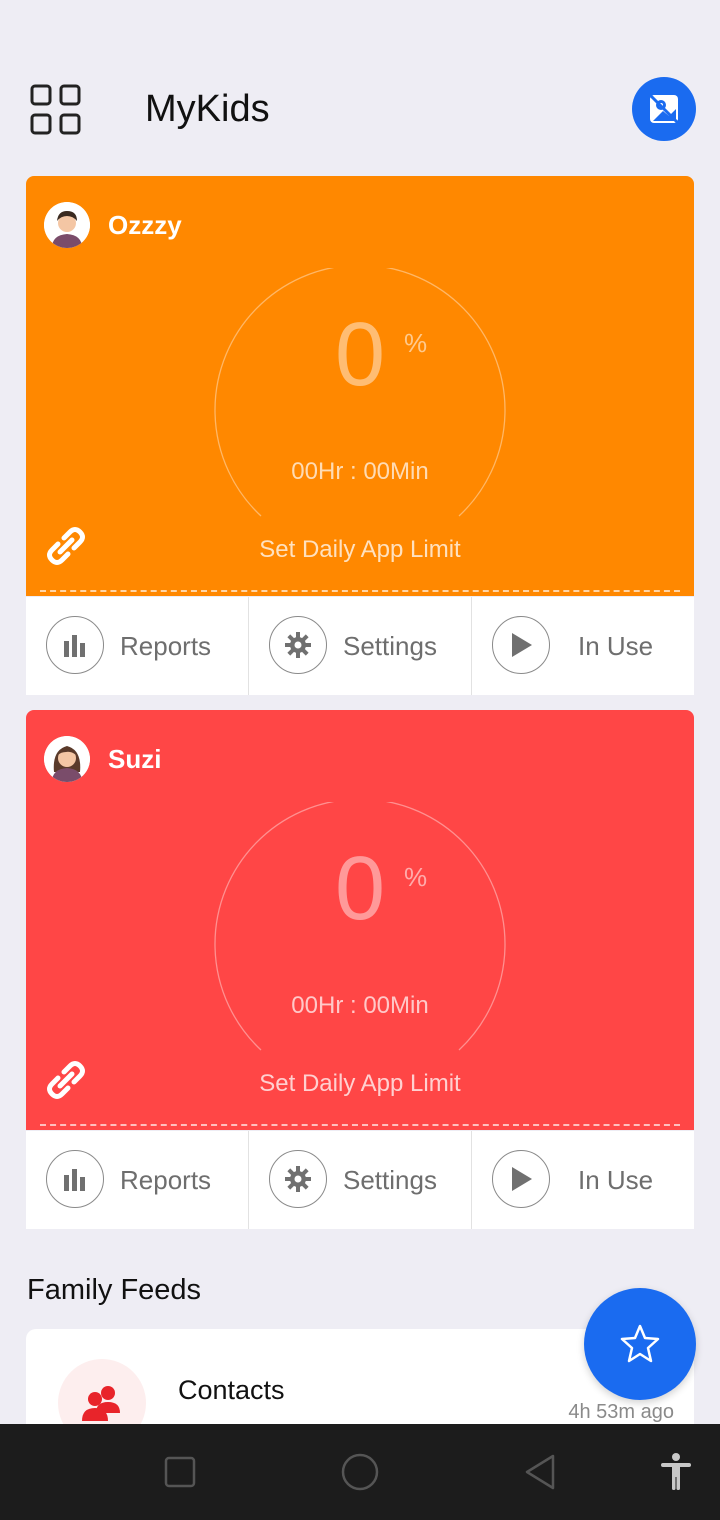  What do you see at coordinates (145, 225) in the screenshot?
I see `kid-name: Ozzzy` at bounding box center [145, 225].